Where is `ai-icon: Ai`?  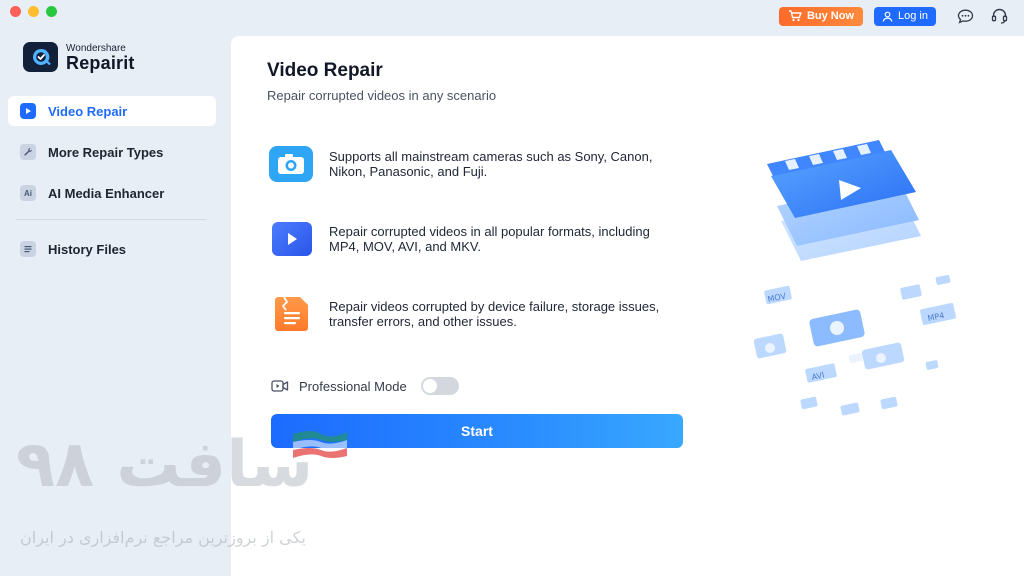 ai-icon: Ai is located at coordinates (28, 193).